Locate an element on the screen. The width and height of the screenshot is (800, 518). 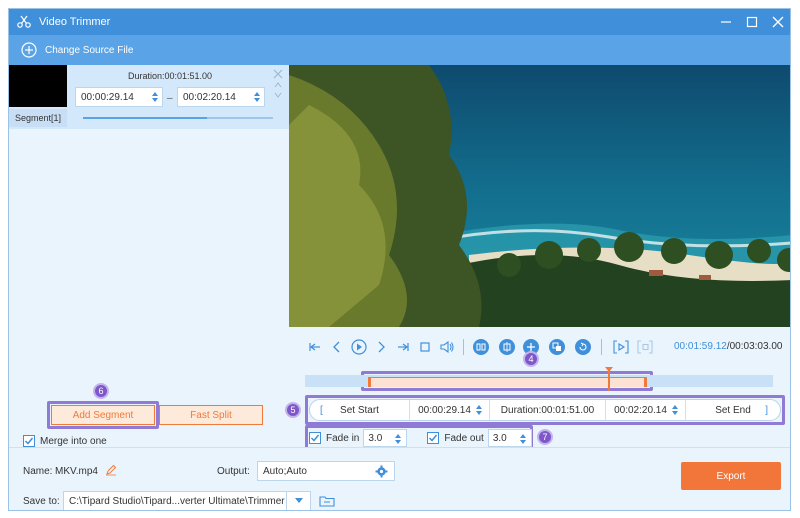
chevron-down-icon is located at coordinates (298, 500).